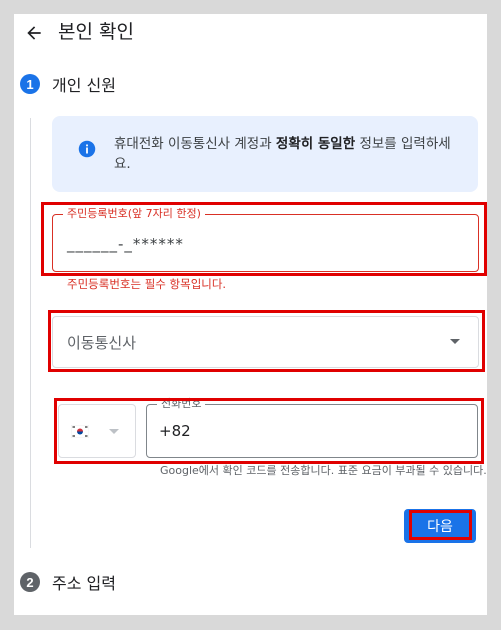  What do you see at coordinates (30, 582) in the screenshot?
I see `step-number-badge: 2` at bounding box center [30, 582].